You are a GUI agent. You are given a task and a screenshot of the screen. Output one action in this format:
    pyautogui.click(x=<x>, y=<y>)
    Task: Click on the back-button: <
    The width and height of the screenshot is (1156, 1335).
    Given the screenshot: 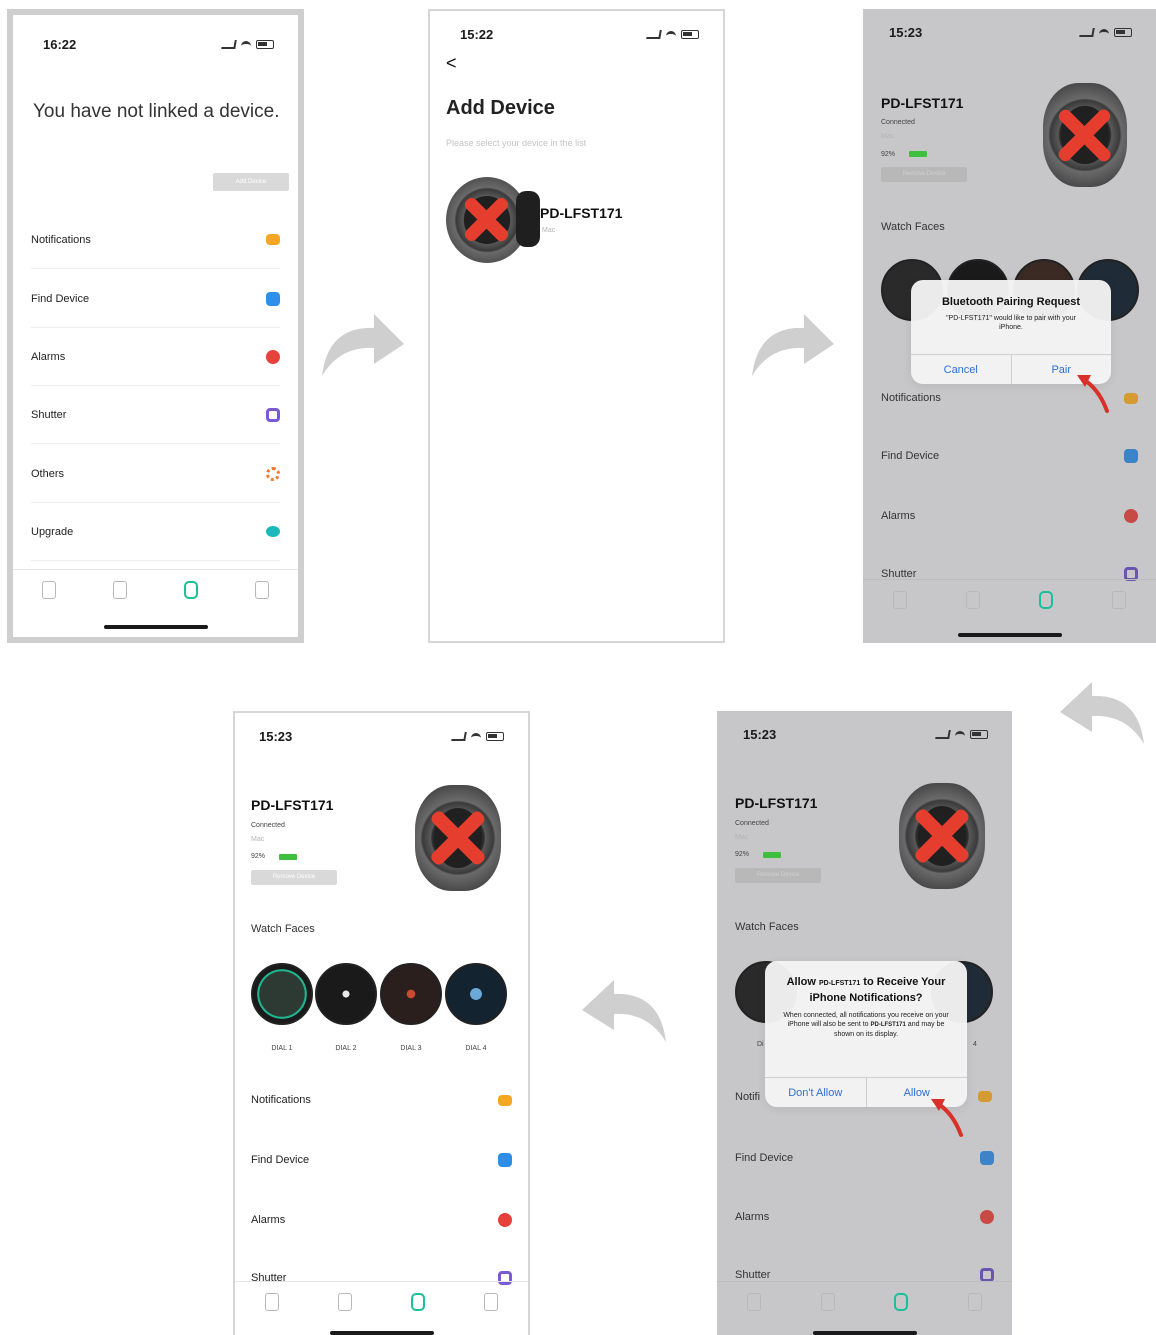 What is the action you would take?
    pyautogui.click(x=451, y=63)
    